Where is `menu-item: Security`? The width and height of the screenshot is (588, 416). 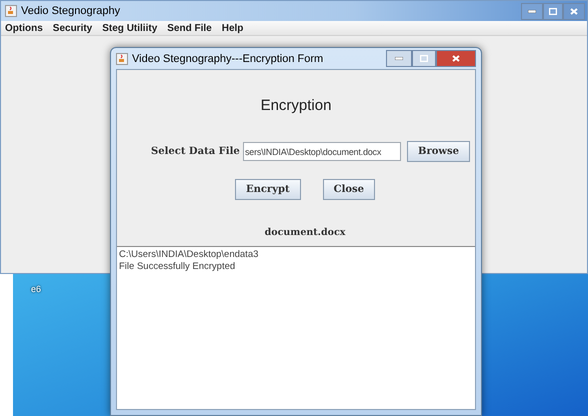 menu-item: Security is located at coordinates (72, 28).